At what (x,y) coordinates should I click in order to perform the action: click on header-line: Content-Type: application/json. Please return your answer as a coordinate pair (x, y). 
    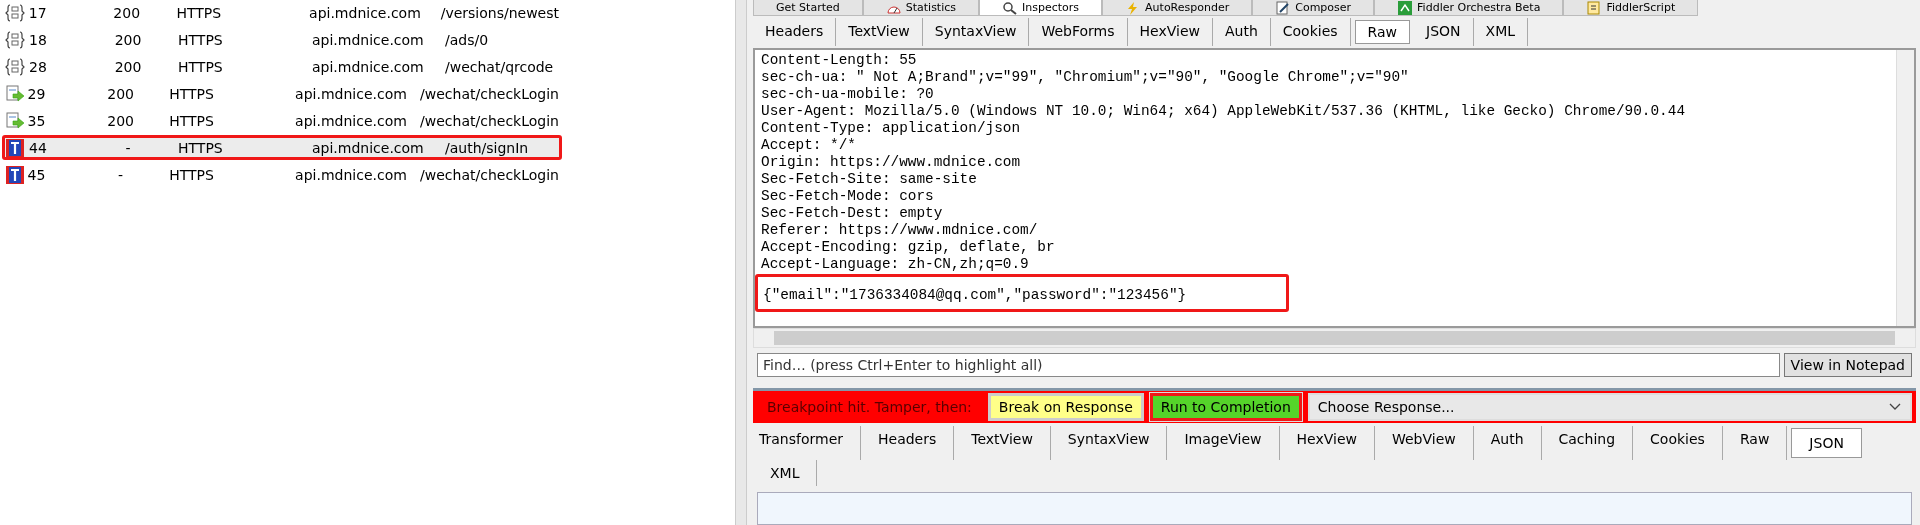
    Looking at the image, I should click on (891, 128).